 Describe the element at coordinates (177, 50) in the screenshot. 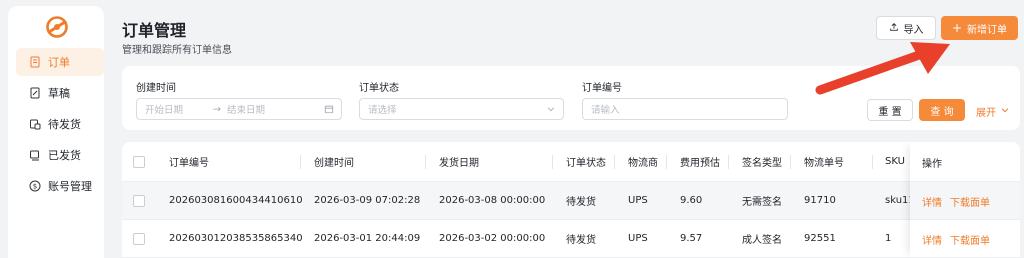

I see `page-subtitle: 管理和跟踪所有订单信息` at that location.